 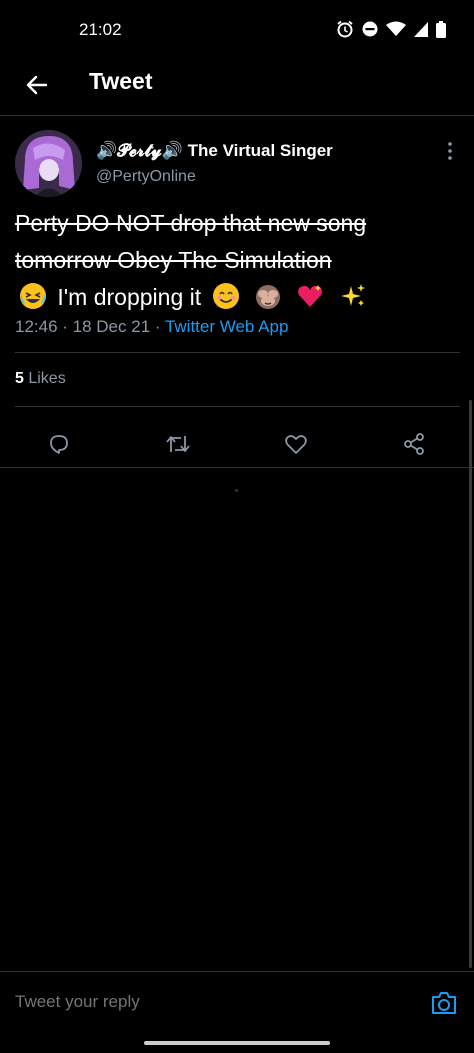 What do you see at coordinates (310, 296) in the screenshot?
I see `sparkling-heart-icon` at bounding box center [310, 296].